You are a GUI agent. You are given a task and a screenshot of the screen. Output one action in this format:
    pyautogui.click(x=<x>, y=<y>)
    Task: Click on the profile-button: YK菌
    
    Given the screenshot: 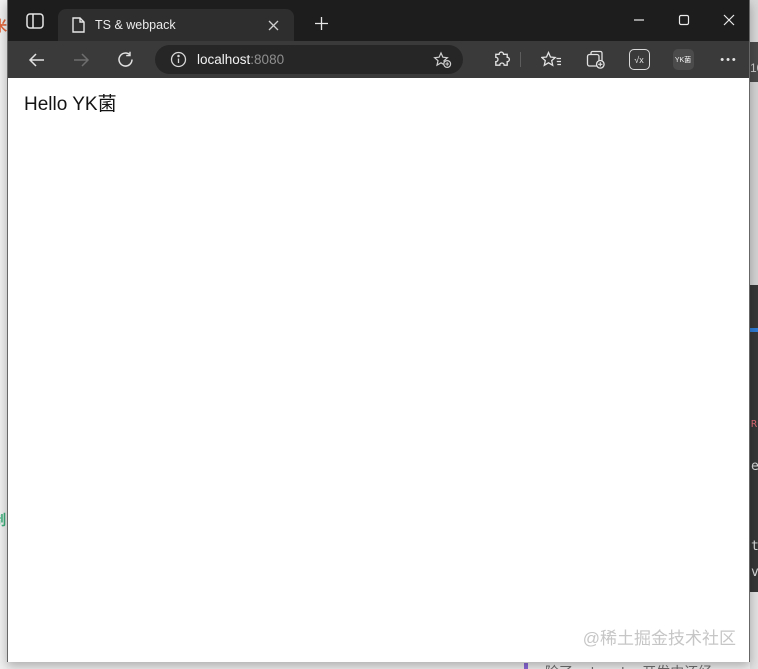 What is the action you would take?
    pyautogui.click(x=683, y=59)
    